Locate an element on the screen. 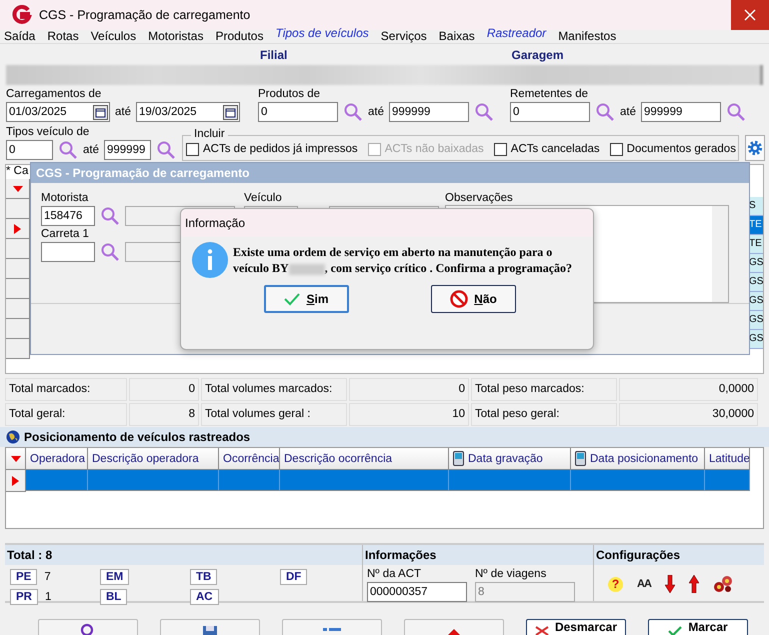 The height and width of the screenshot is (635, 769). total-label: Total volumes marcados: is located at coordinates (274, 389).